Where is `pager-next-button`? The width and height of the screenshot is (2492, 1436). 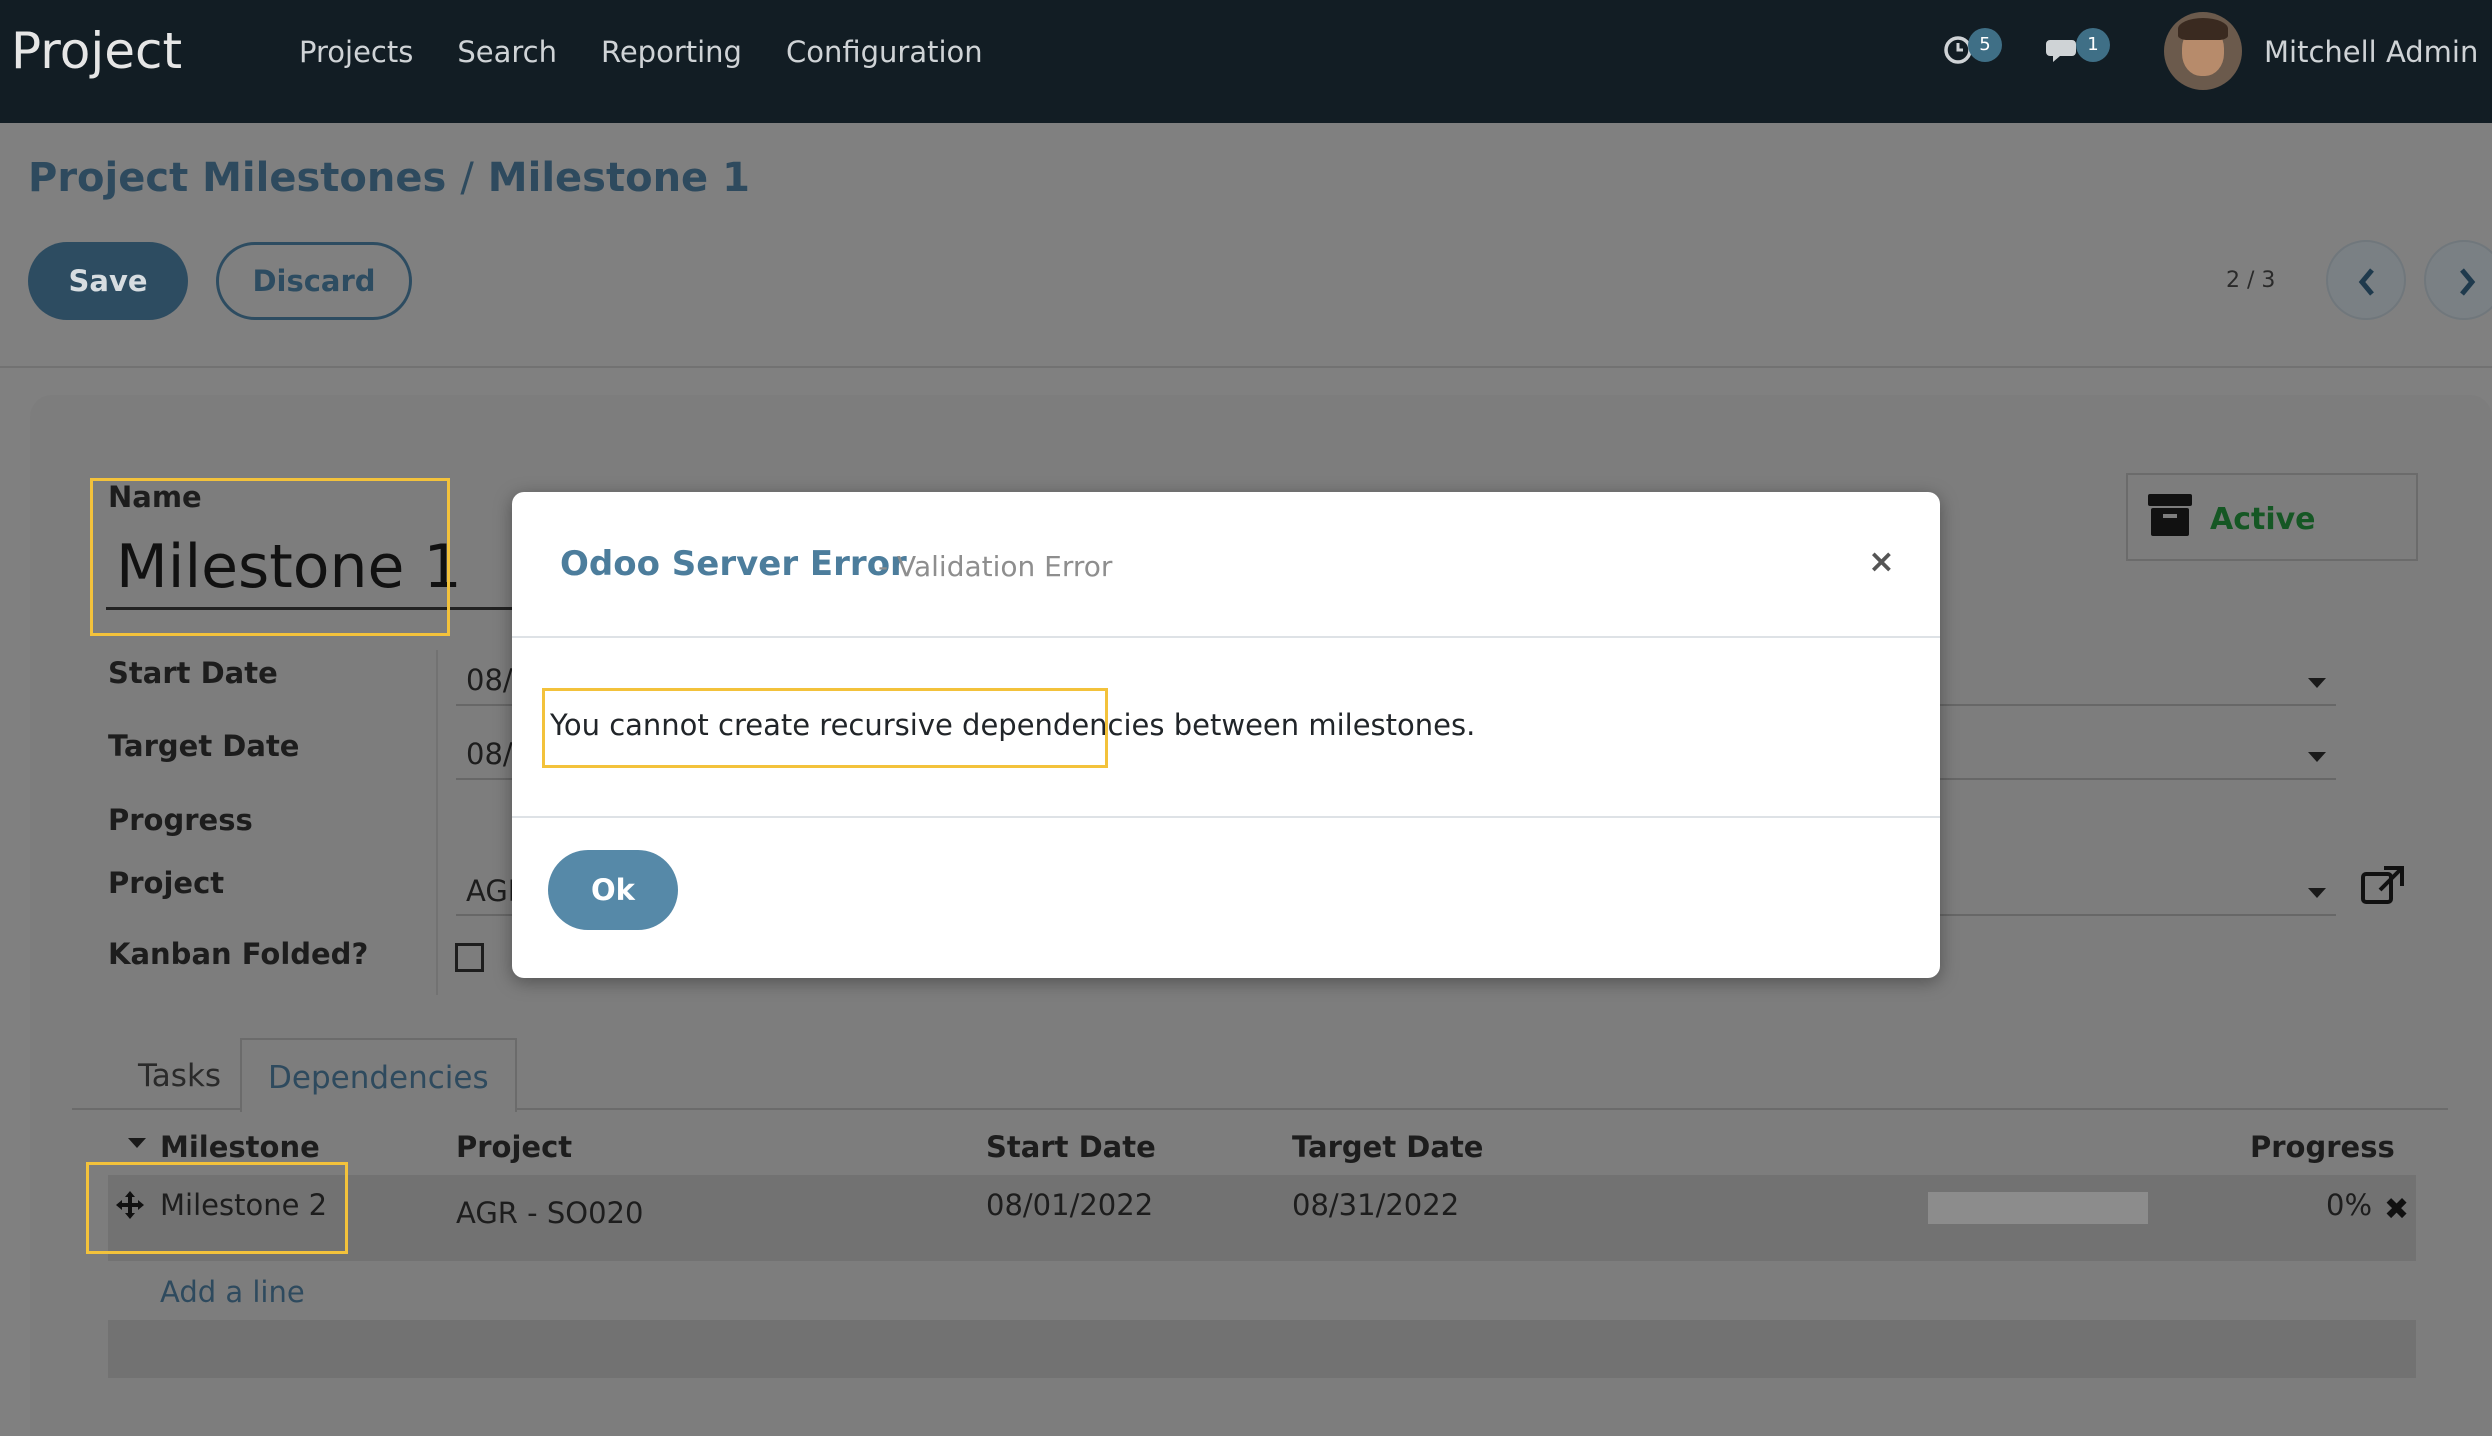
pager-next-button is located at coordinates (2458, 280).